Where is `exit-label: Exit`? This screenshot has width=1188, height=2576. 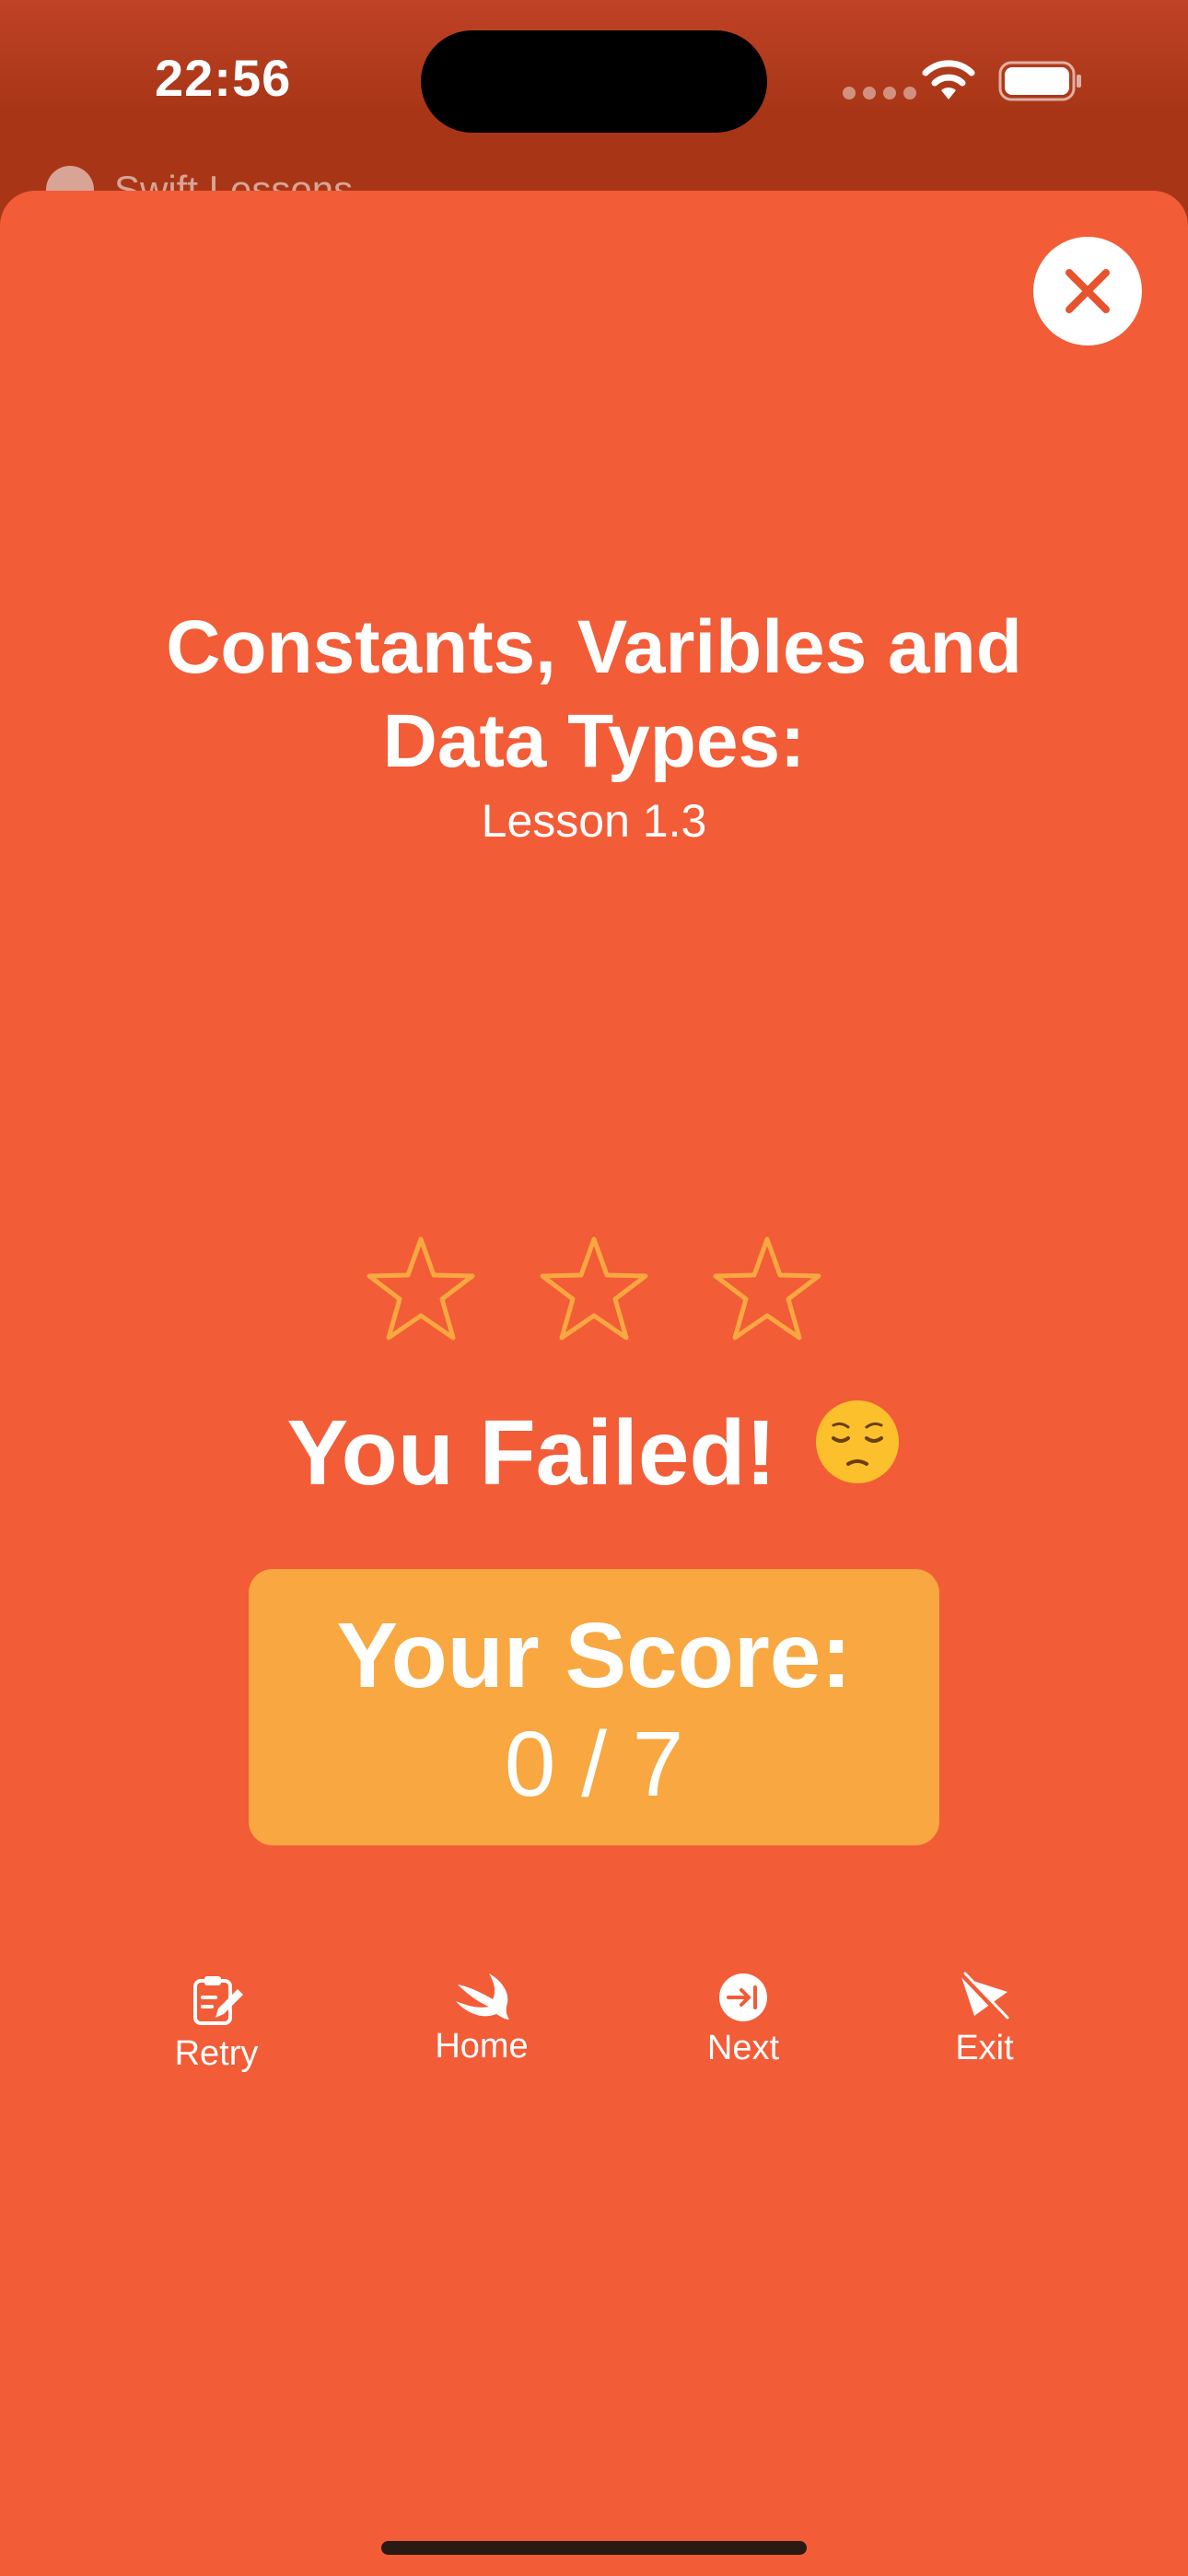
exit-label: Exit is located at coordinates (985, 2048).